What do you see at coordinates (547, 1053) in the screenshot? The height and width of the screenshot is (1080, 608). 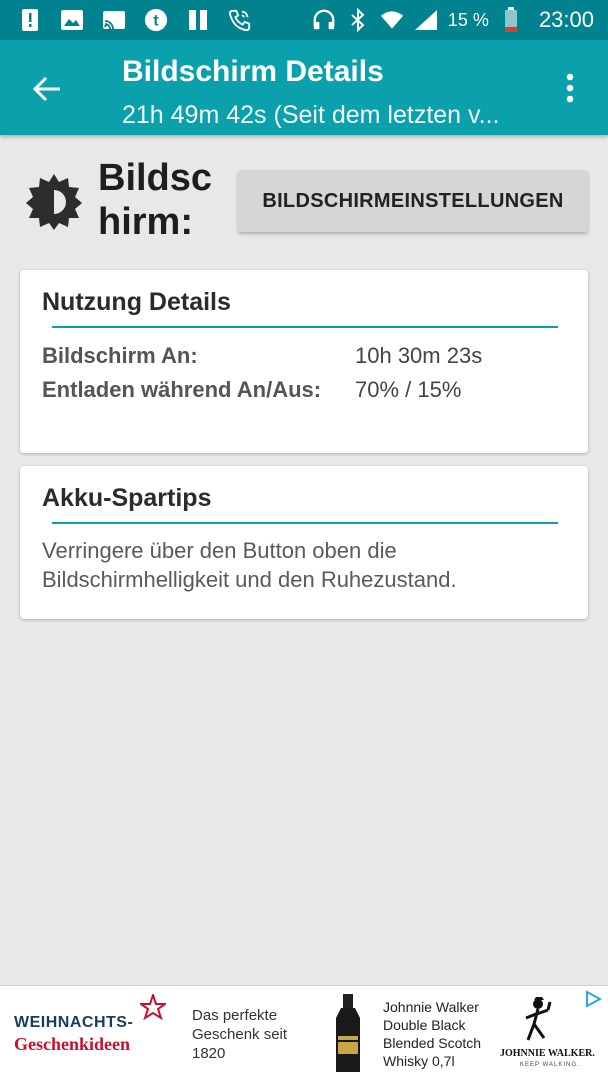 I see `ad-logo-text: JOHNNIE WALKER.` at bounding box center [547, 1053].